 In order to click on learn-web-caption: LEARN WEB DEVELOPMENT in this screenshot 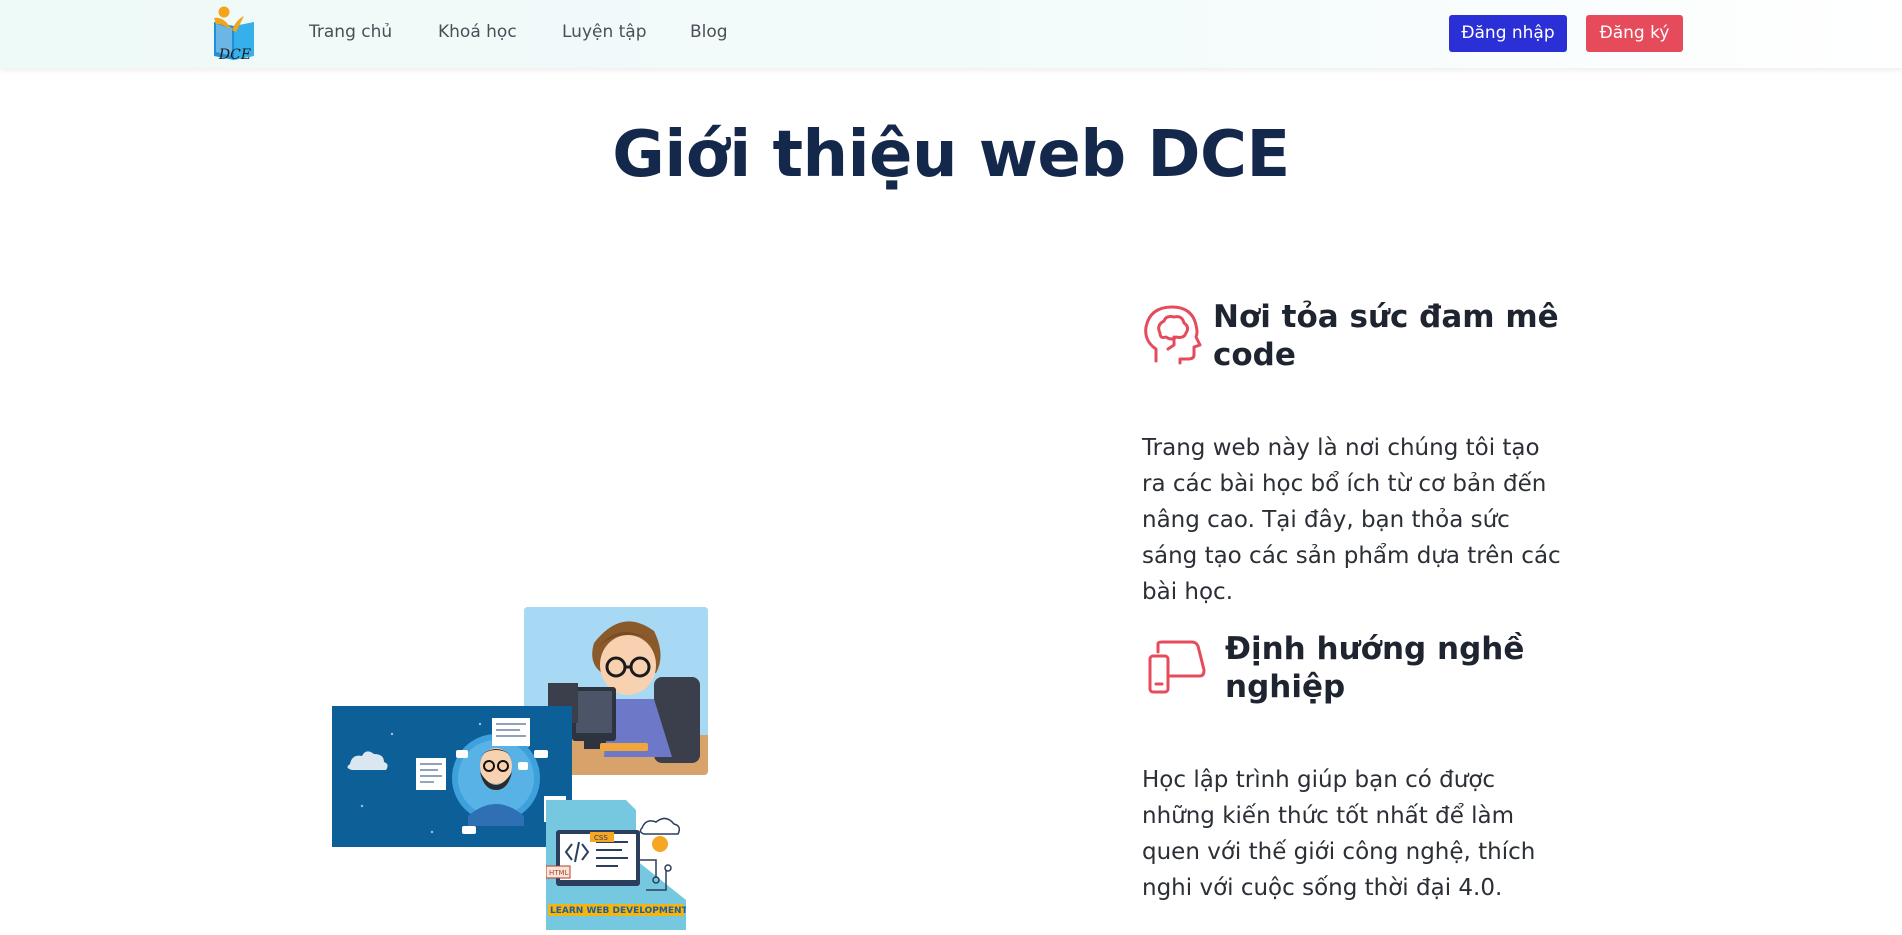, I will do `click(618, 911)`.